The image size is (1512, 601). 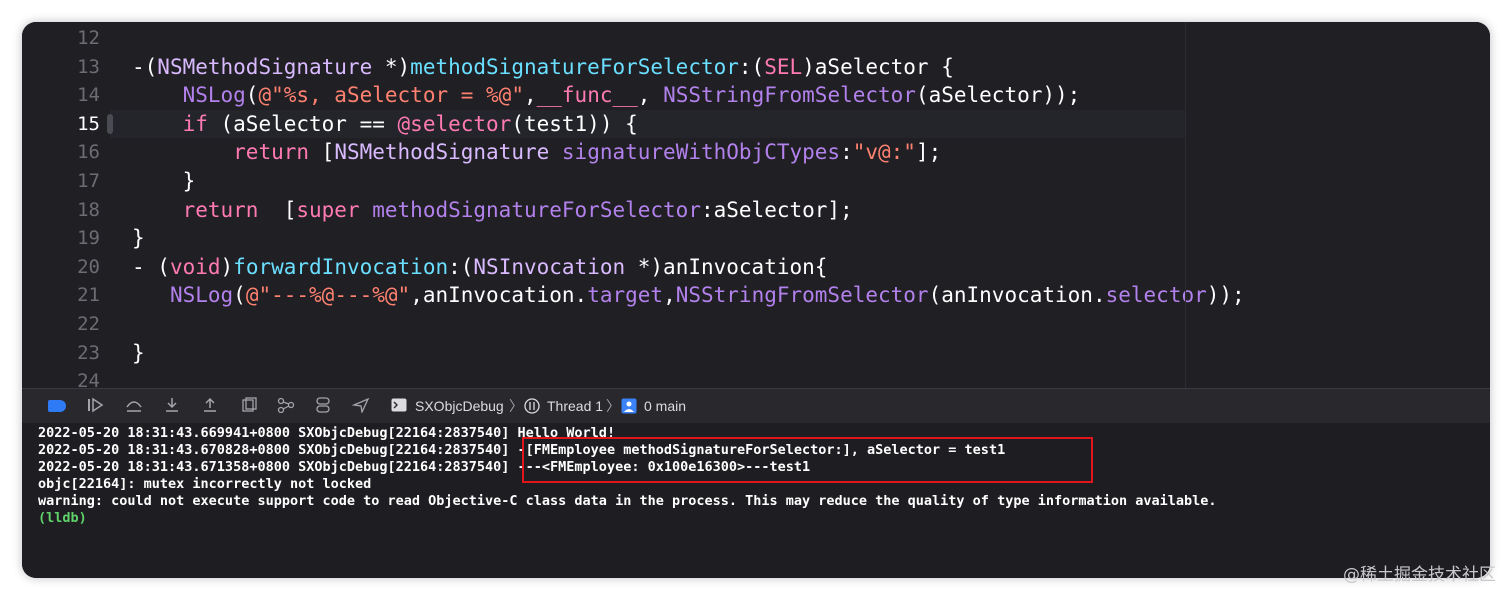 I want to click on code-line: if (aSelector == @selector(test1)) {, so click(x=385, y=124).